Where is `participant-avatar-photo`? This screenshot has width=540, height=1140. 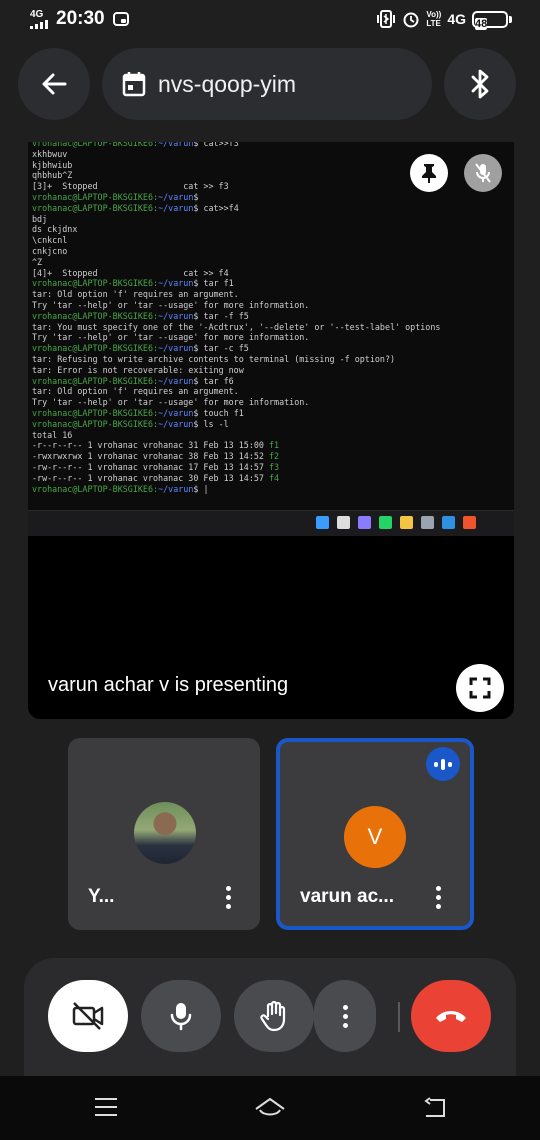 participant-avatar-photo is located at coordinates (165, 833).